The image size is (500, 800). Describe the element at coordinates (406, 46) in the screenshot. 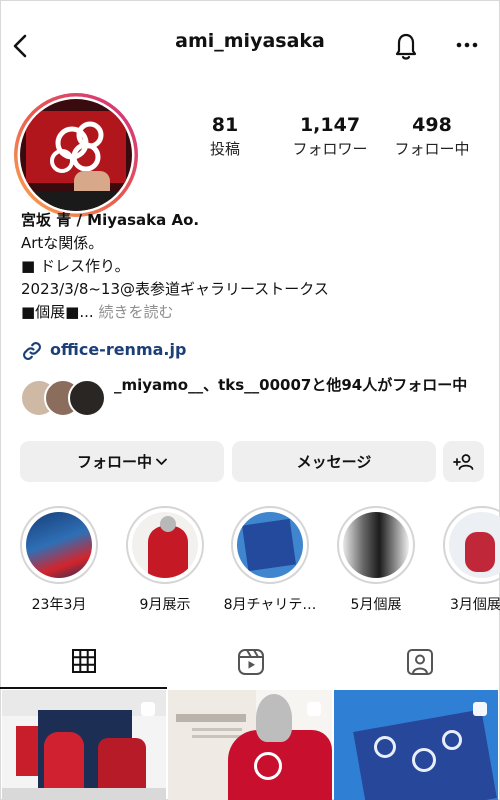

I see `bell-icon` at that location.